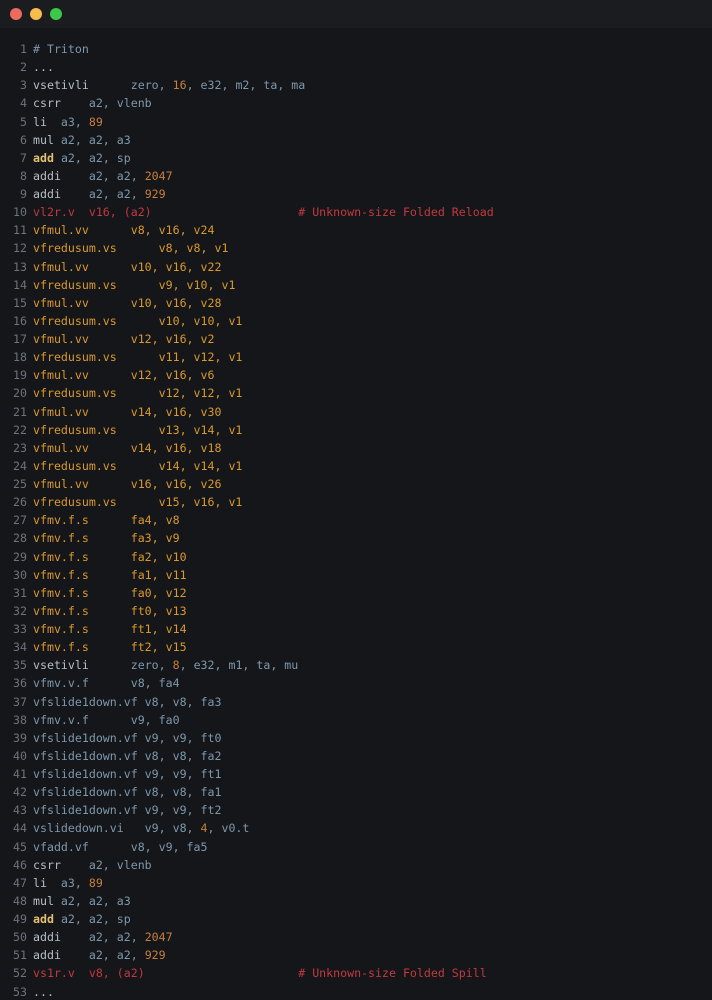 The image size is (712, 1000). I want to click on line-number: 41, so click(20, 774).